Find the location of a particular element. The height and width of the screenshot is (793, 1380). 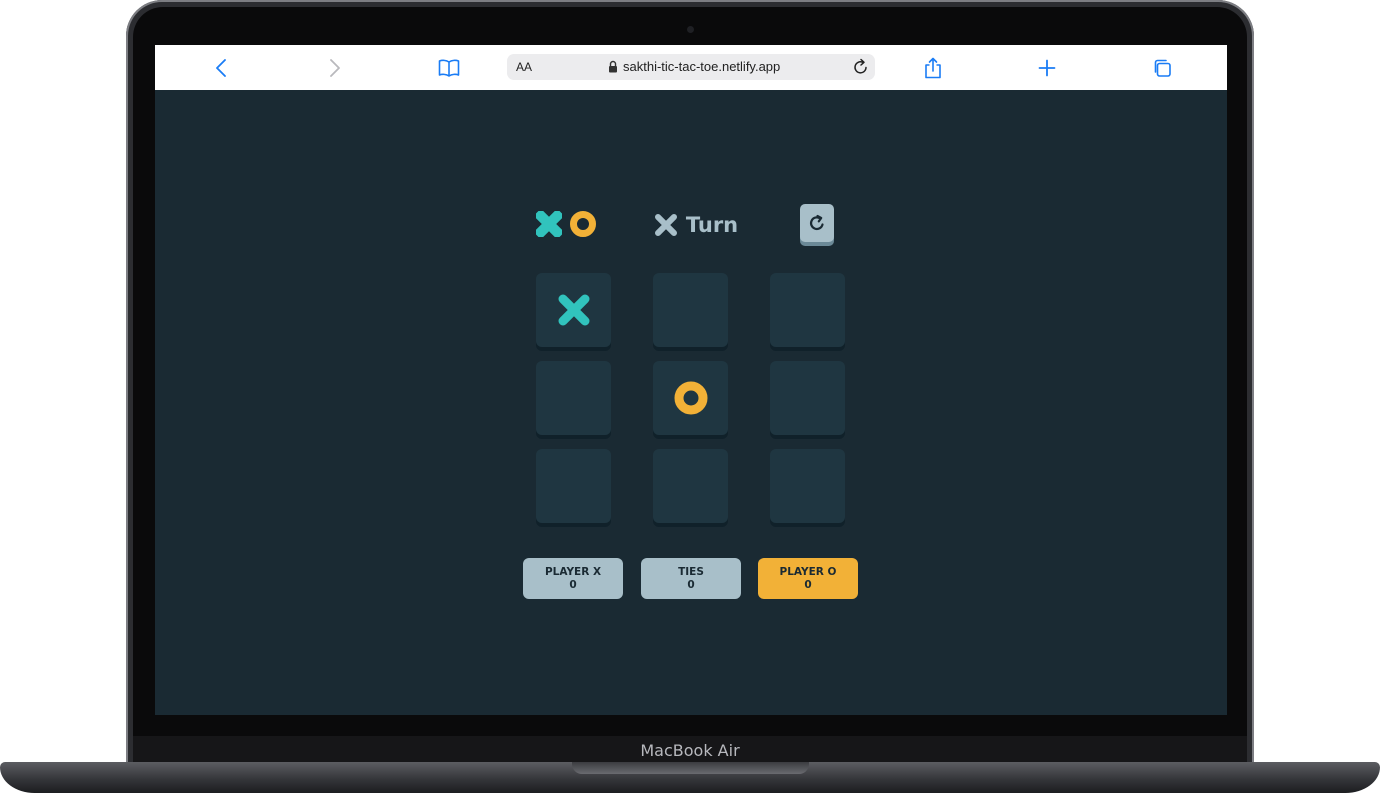

score-ties: TIES 0 is located at coordinates (691, 578).